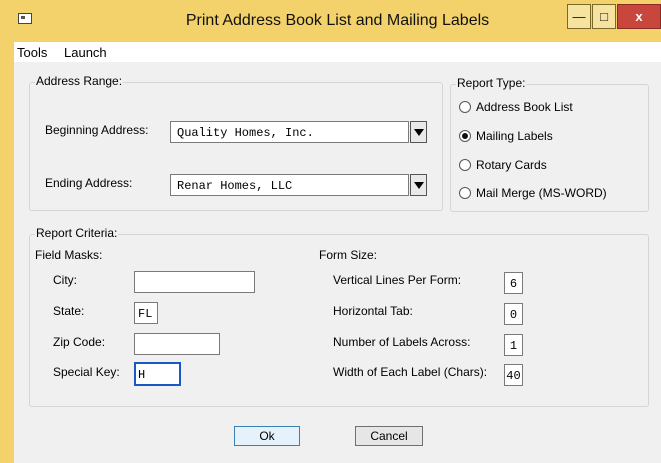 The image size is (661, 463). I want to click on menu-launch: Launch, so click(85, 52).